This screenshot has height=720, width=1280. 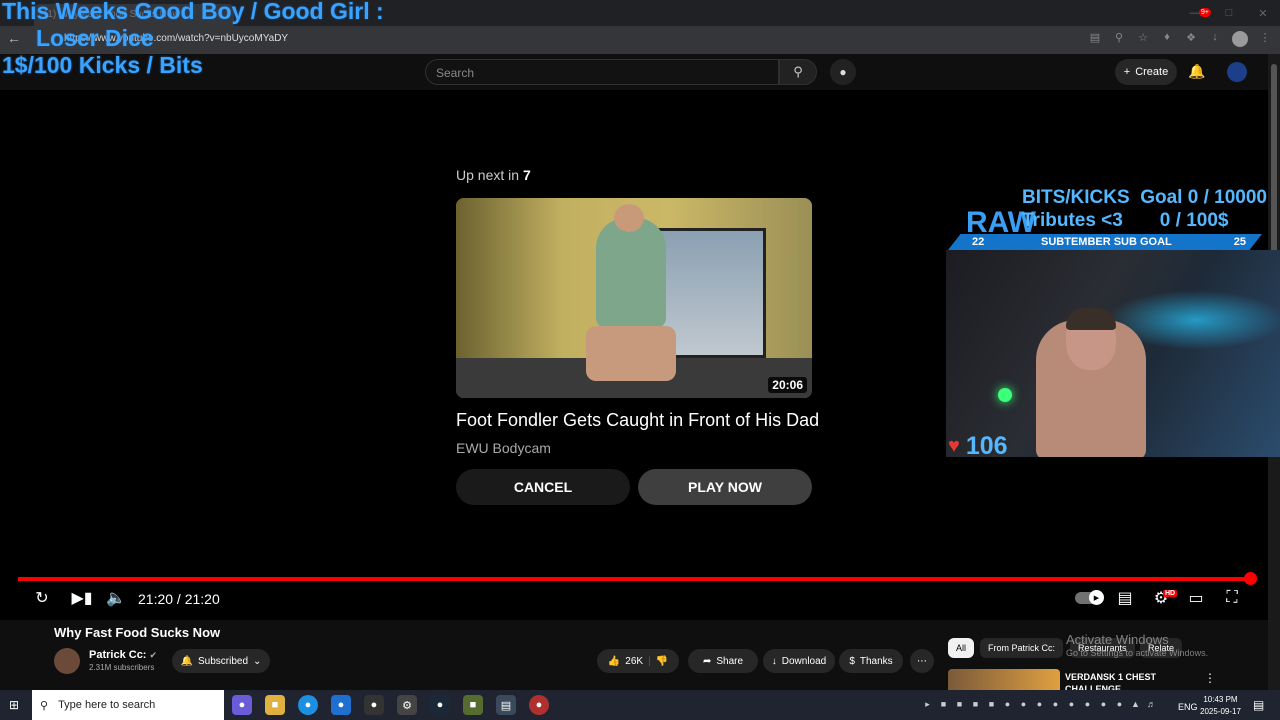 What do you see at coordinates (631, 273) in the screenshot?
I see `thumb-person` at bounding box center [631, 273].